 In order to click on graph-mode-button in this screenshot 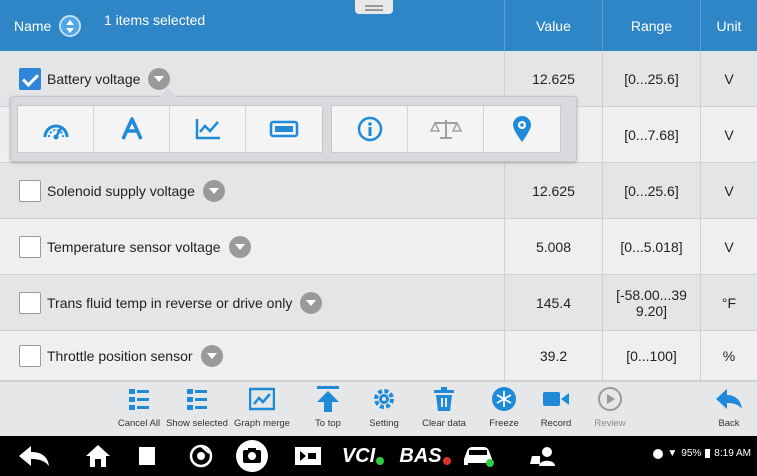, I will do `click(208, 129)`.